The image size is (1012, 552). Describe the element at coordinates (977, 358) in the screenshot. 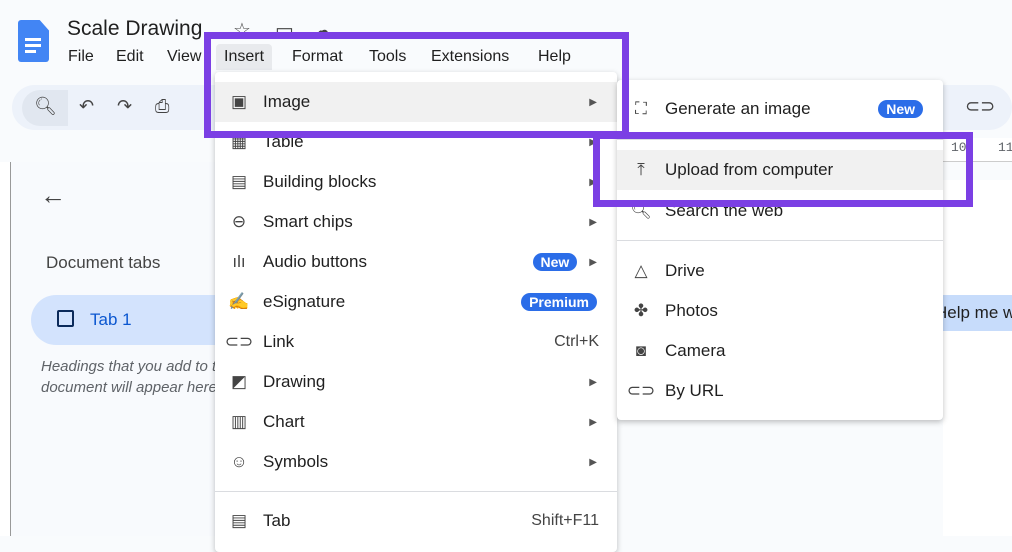

I see `document-page` at that location.